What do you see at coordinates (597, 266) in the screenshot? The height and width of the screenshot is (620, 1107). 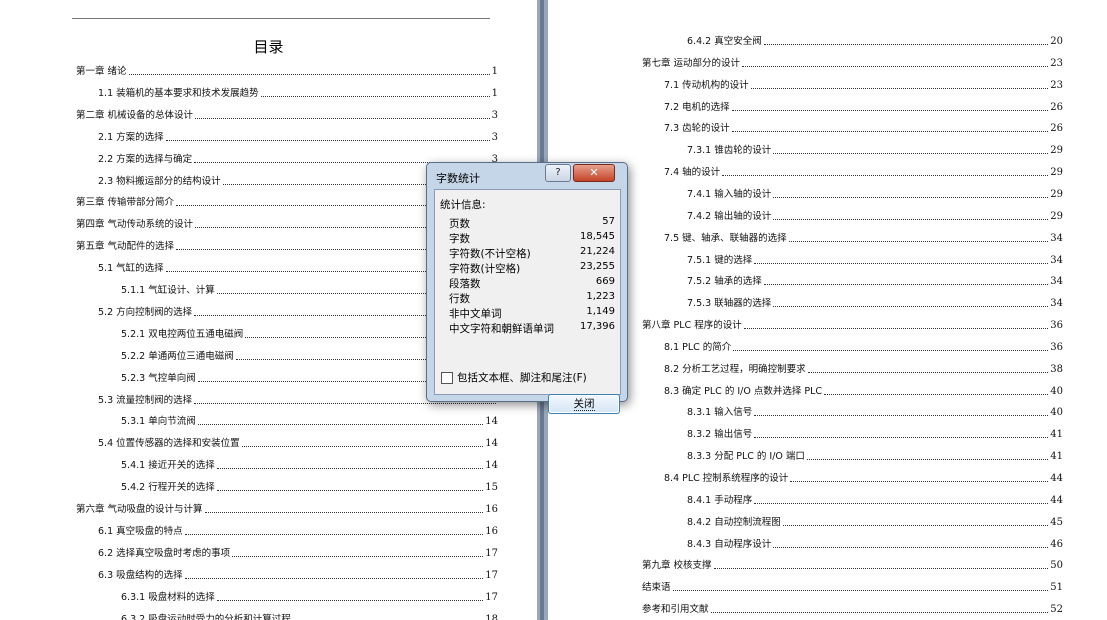 I see `stat-value: 23,255` at bounding box center [597, 266].